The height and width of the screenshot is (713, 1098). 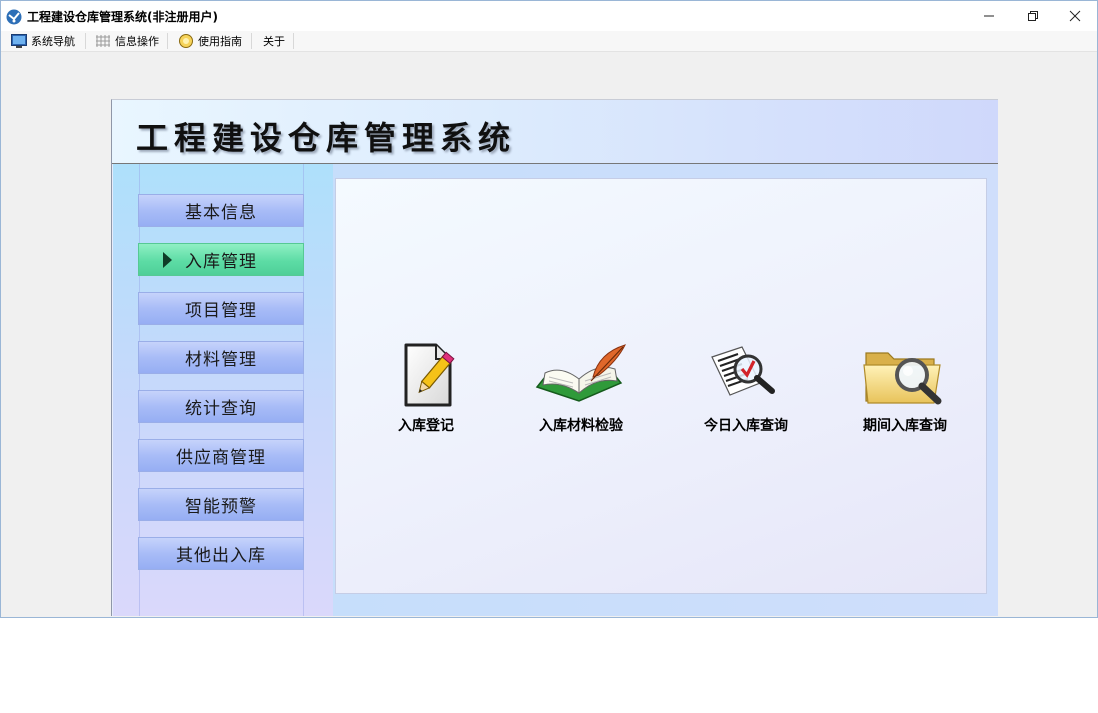 I want to click on menu-system-nav: 系统导航, so click(x=43, y=41).